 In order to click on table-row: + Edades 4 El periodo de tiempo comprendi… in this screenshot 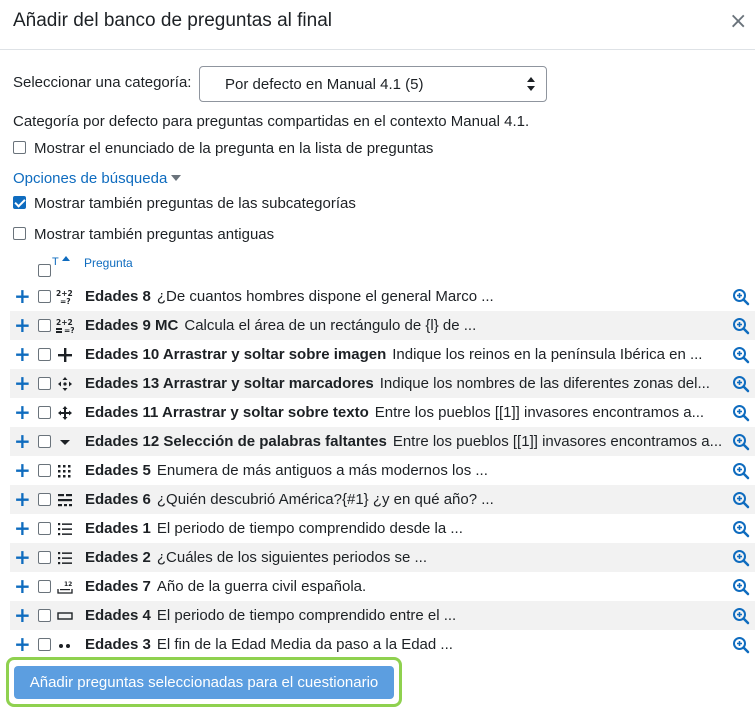, I will do `click(382, 615)`.